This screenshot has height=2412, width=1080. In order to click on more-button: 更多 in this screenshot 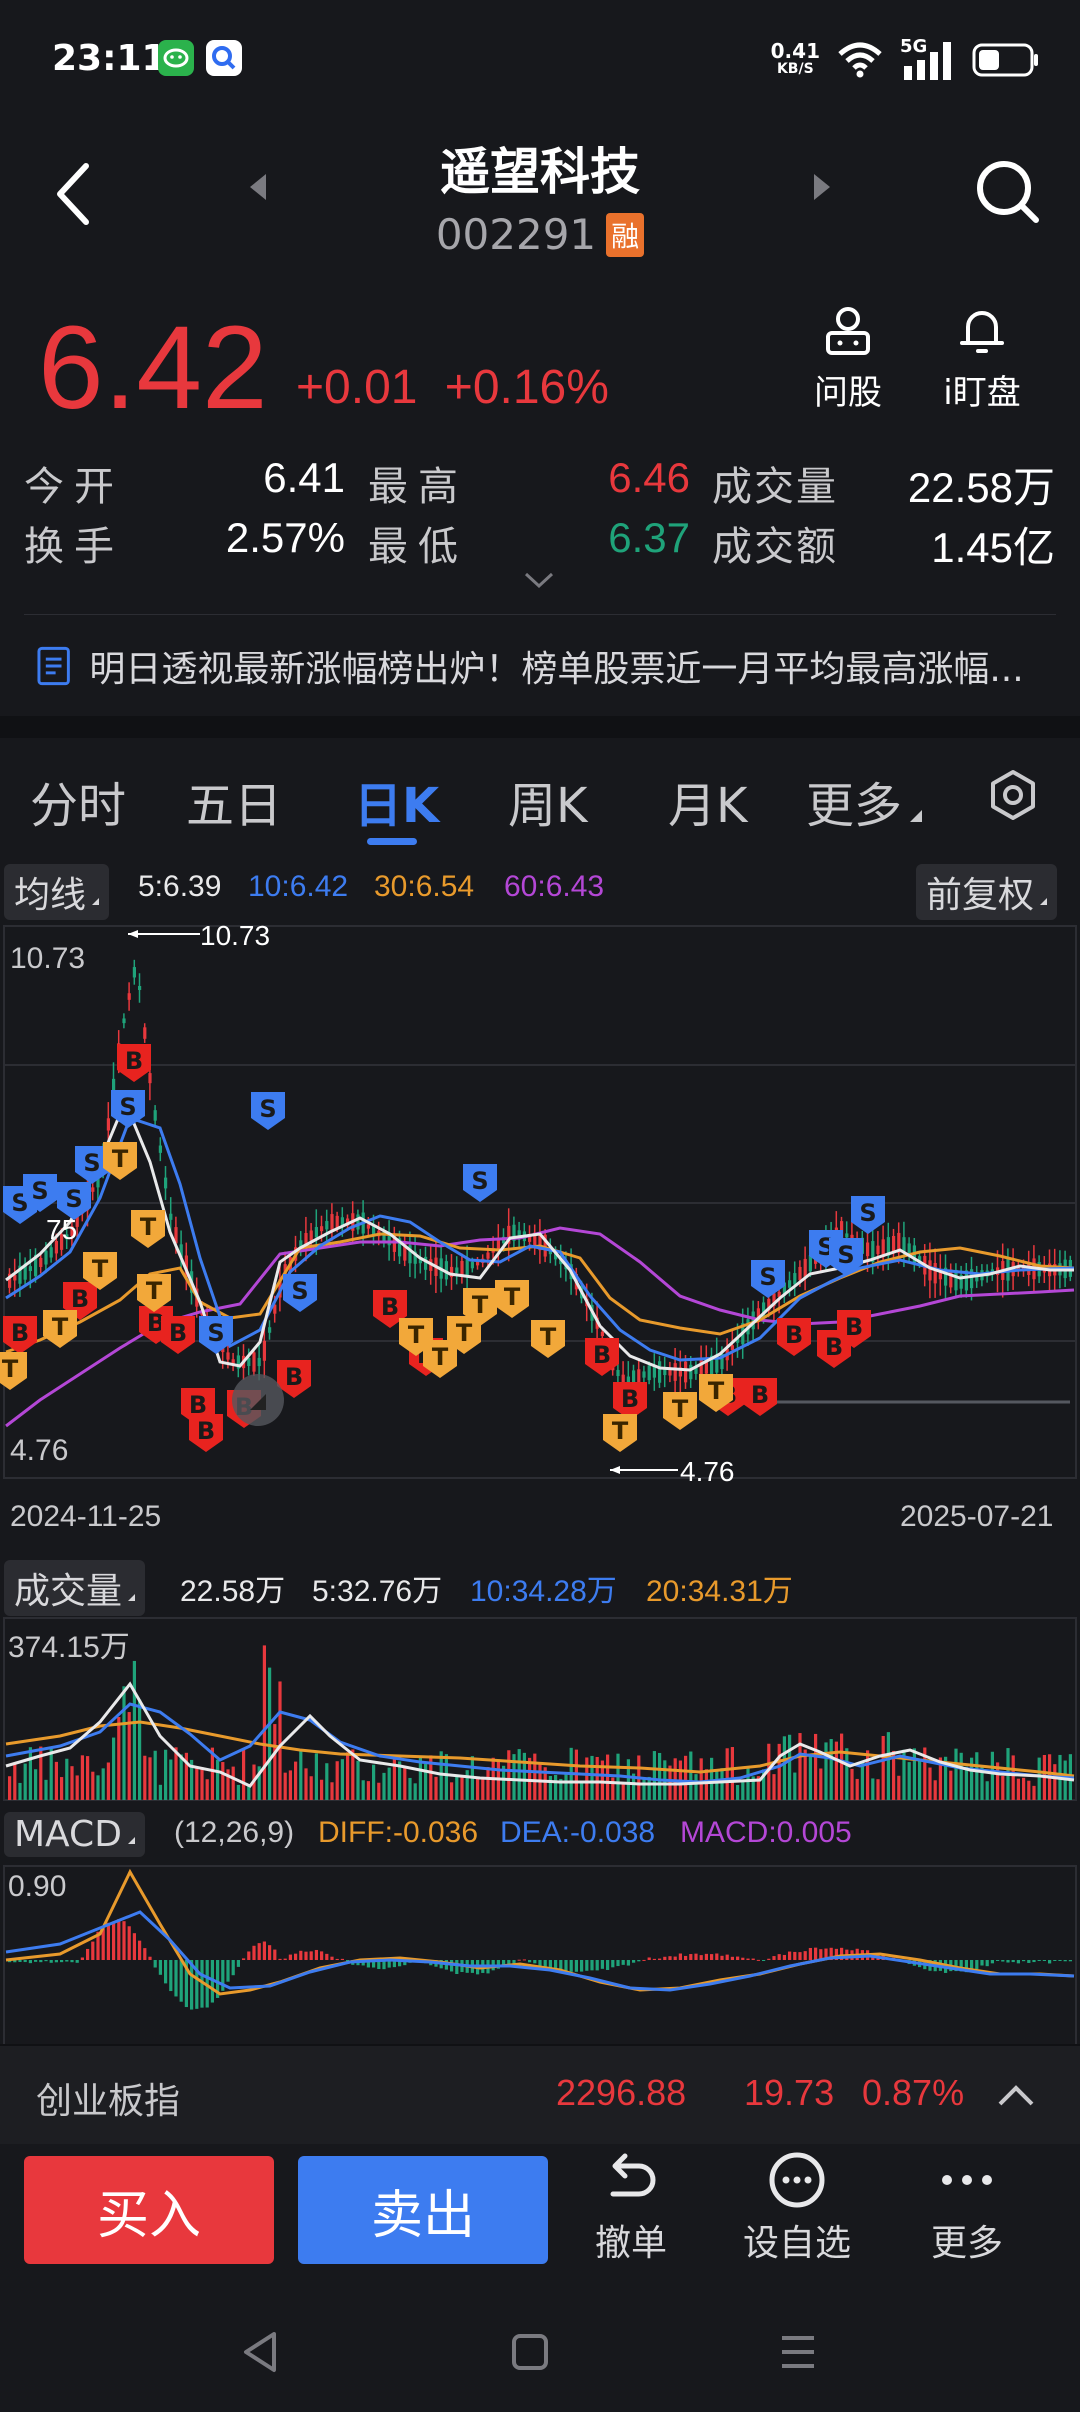, I will do `click(967, 2209)`.